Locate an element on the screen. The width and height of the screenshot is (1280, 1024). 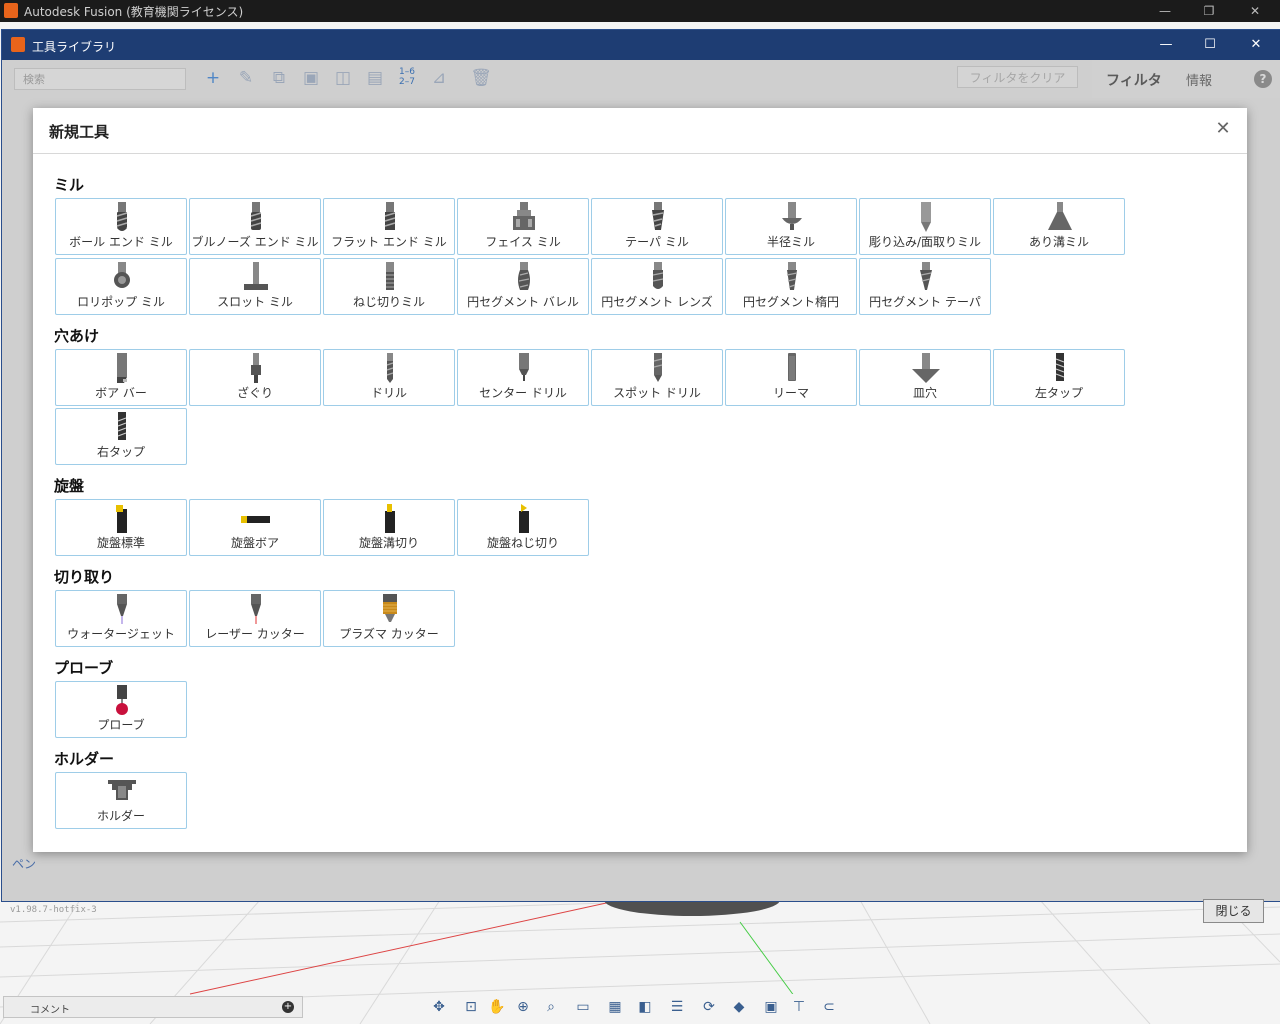
library-maximize-button: ☐ is located at coordinates (1210, 45).